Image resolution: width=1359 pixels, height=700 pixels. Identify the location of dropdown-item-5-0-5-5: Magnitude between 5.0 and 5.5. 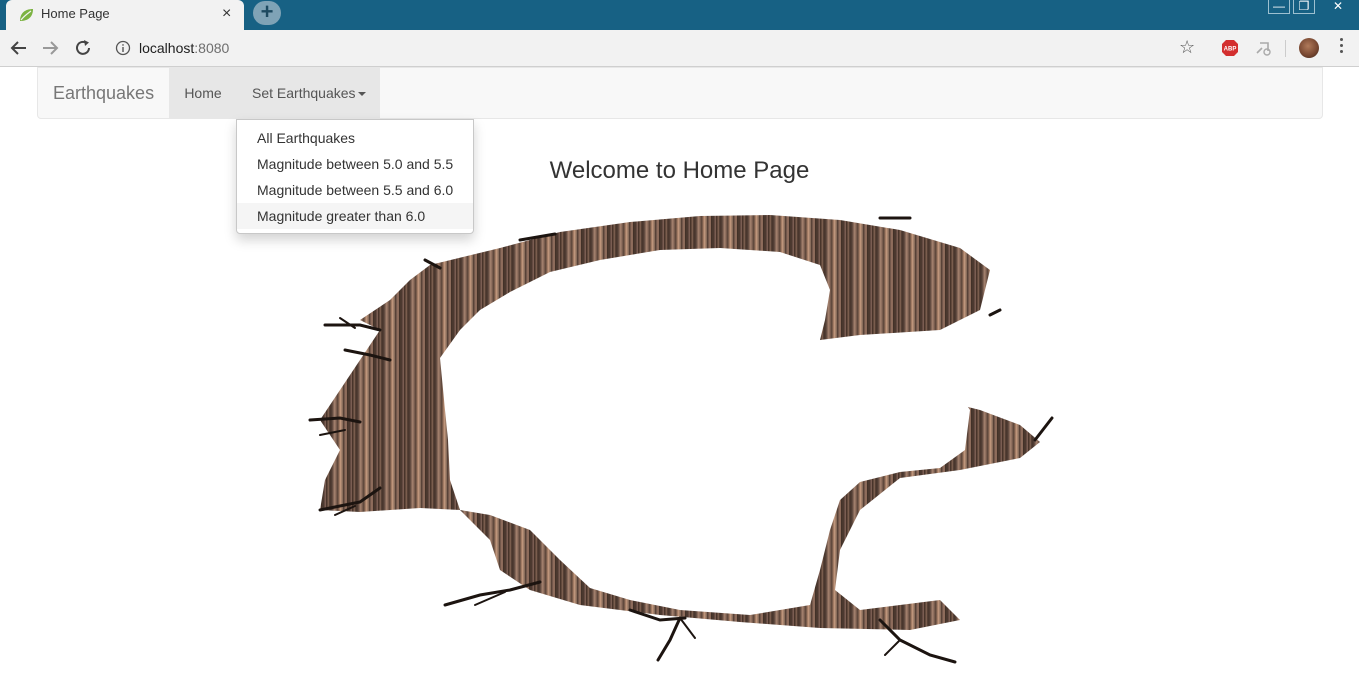
(355, 164).